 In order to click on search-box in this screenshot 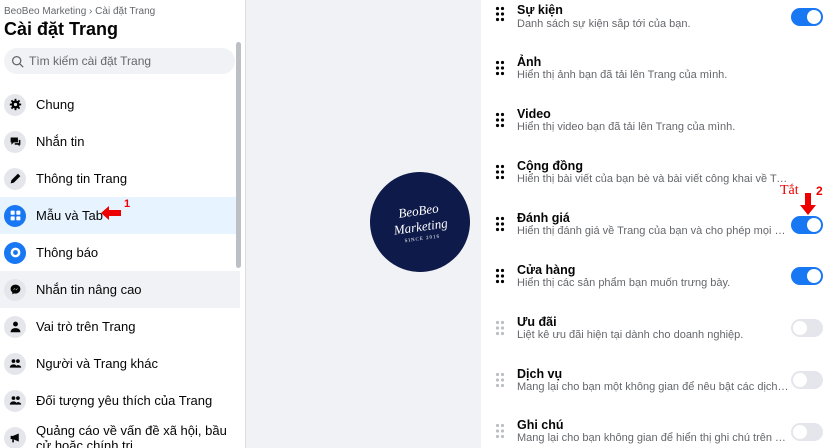, I will do `click(119, 61)`.